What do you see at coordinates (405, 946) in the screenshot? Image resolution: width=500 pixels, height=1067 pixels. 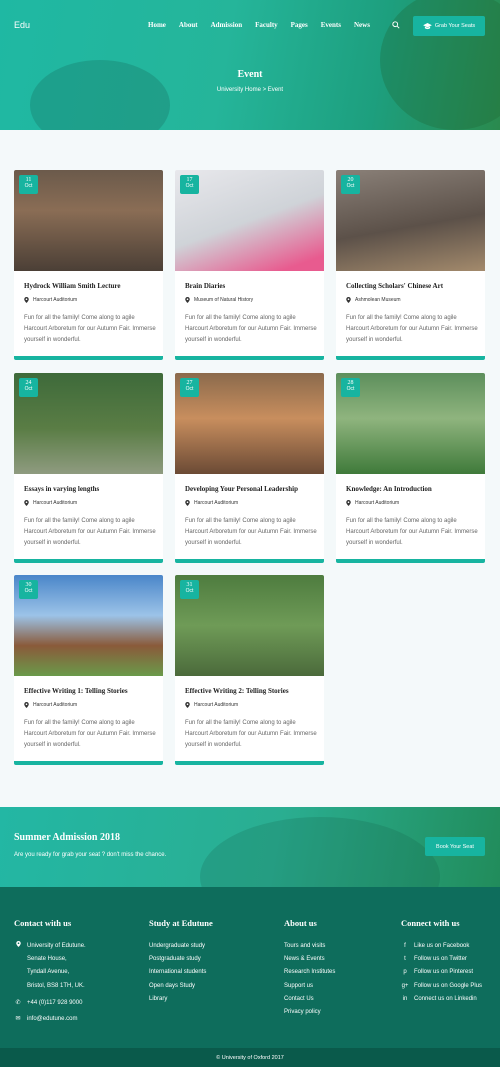 I see `facebook-icon: f` at bounding box center [405, 946].